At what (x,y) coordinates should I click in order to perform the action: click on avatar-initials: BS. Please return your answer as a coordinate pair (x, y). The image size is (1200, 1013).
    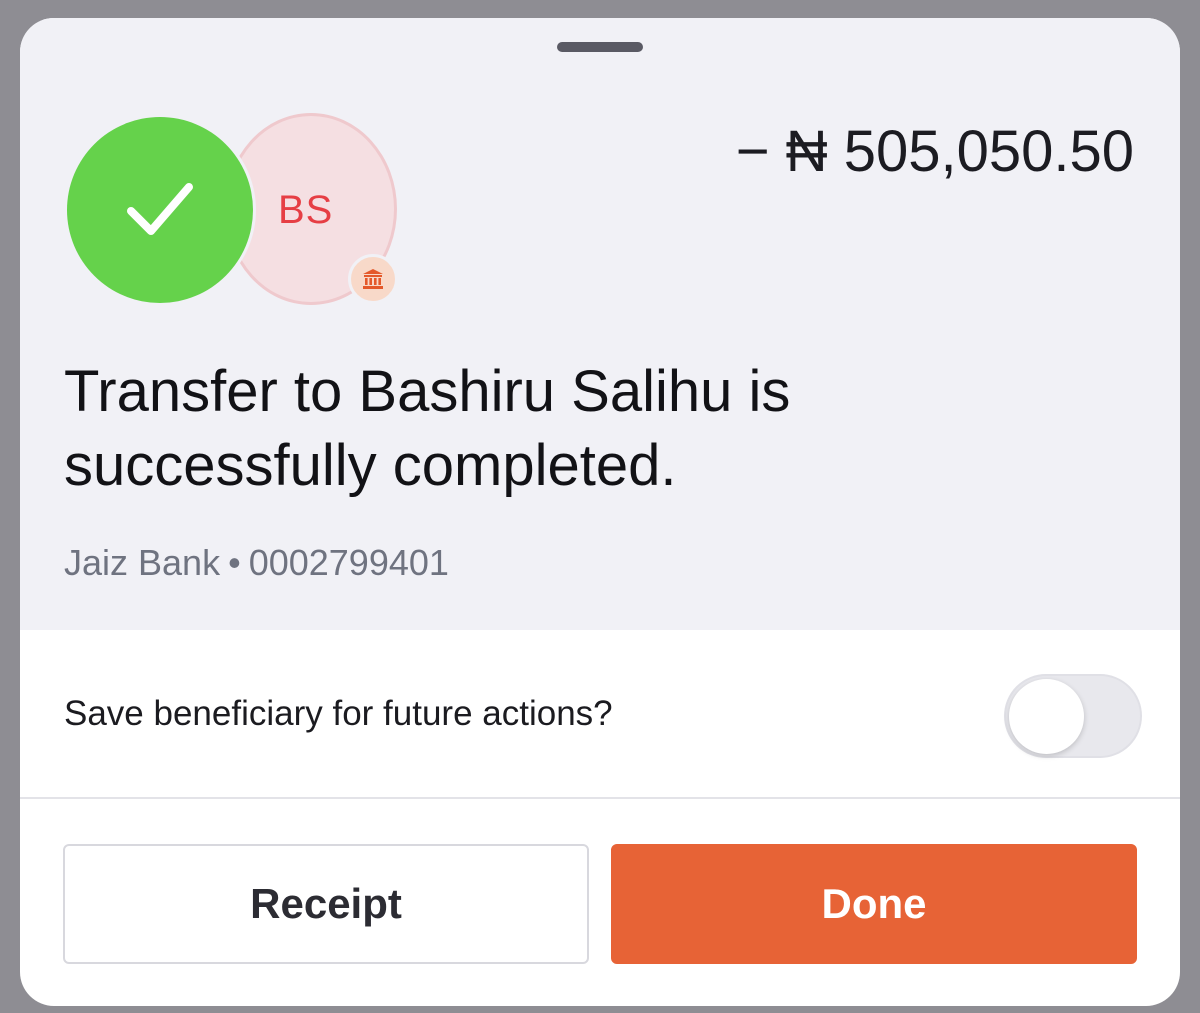
    Looking at the image, I should click on (306, 210).